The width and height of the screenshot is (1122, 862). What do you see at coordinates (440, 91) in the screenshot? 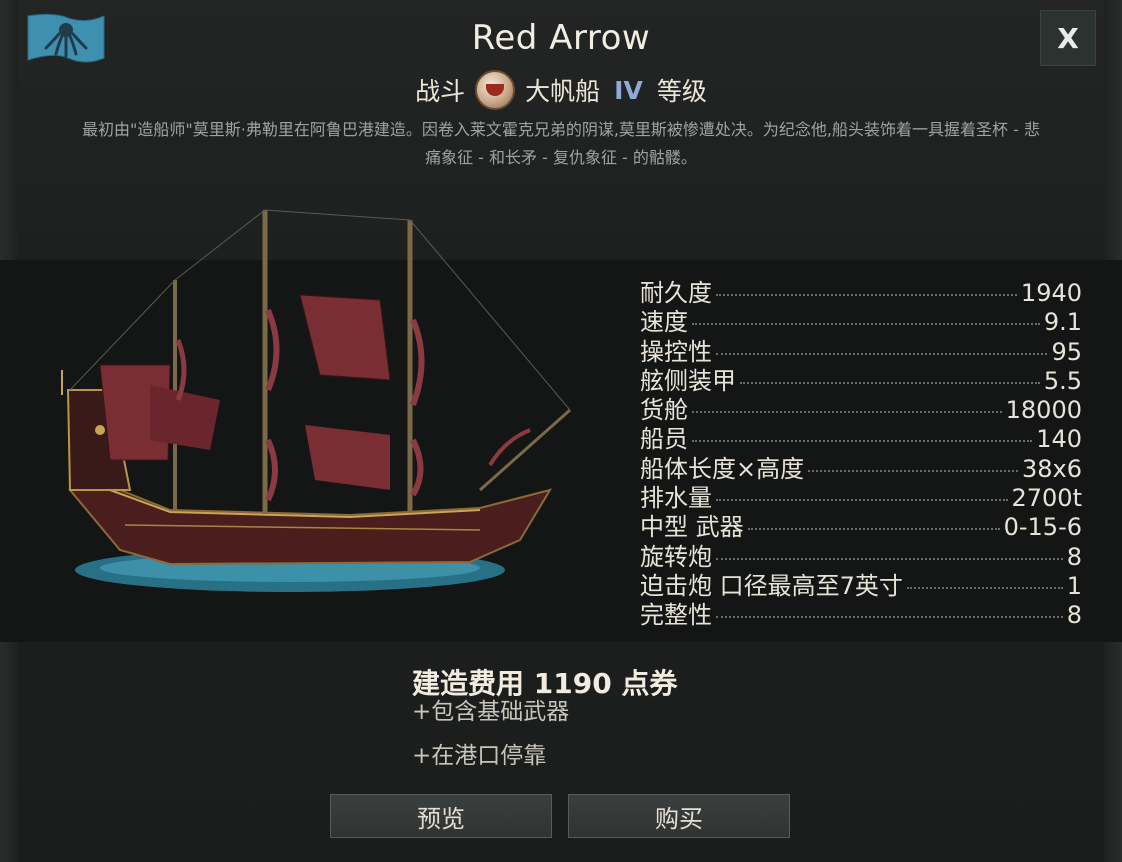
I see `ship-role-label: 战斗` at bounding box center [440, 91].